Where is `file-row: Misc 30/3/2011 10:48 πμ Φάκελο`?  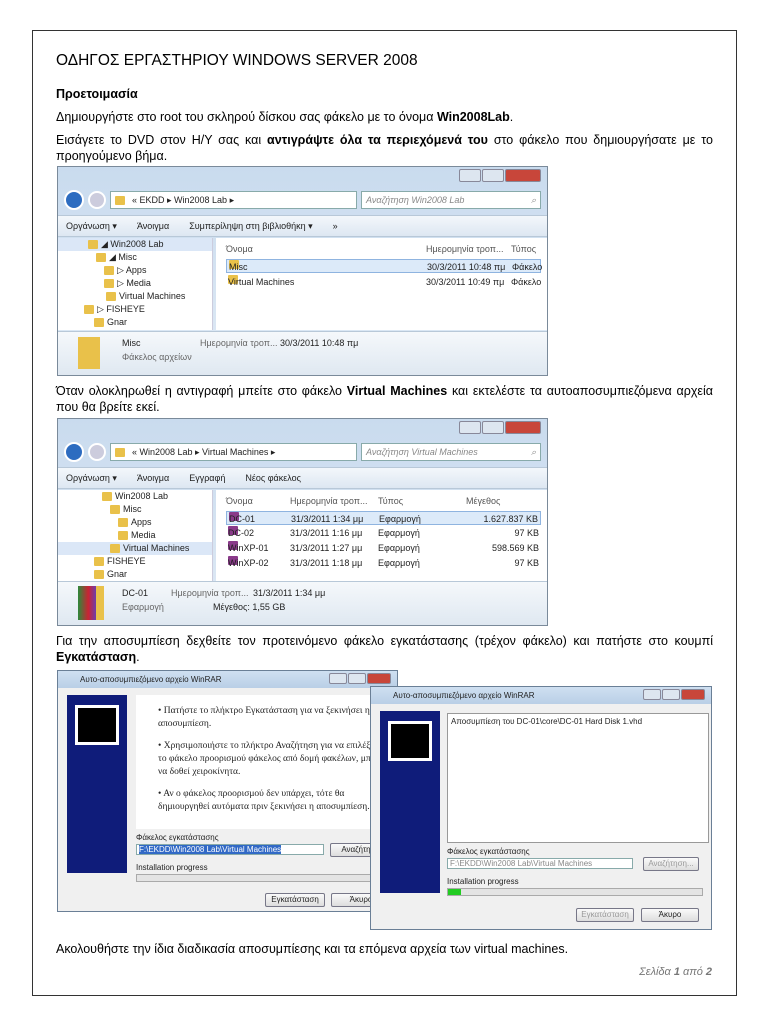 file-row: Misc 30/3/2011 10:48 πμ Φάκελο is located at coordinates (384, 266).